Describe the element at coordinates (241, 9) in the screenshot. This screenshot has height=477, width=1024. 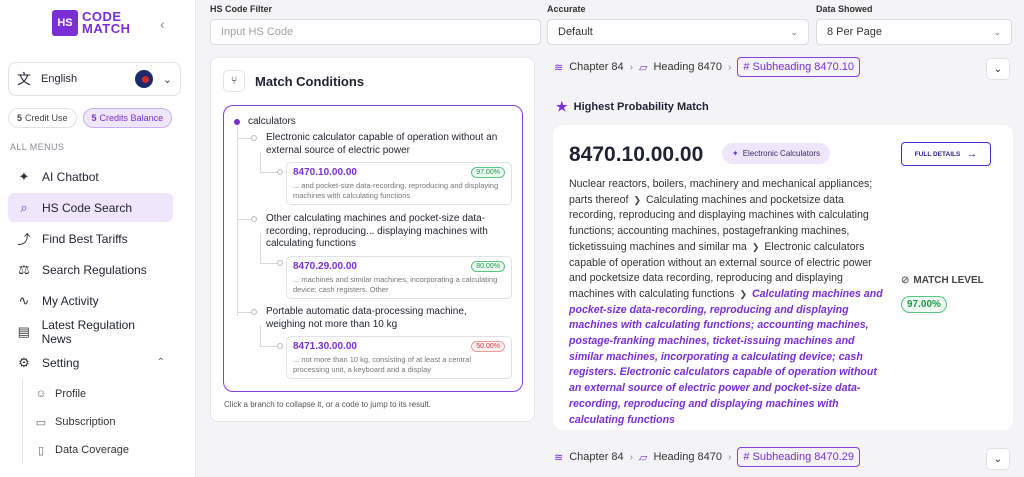
I see `hs-code-filter-label: HS Code Filter` at that location.